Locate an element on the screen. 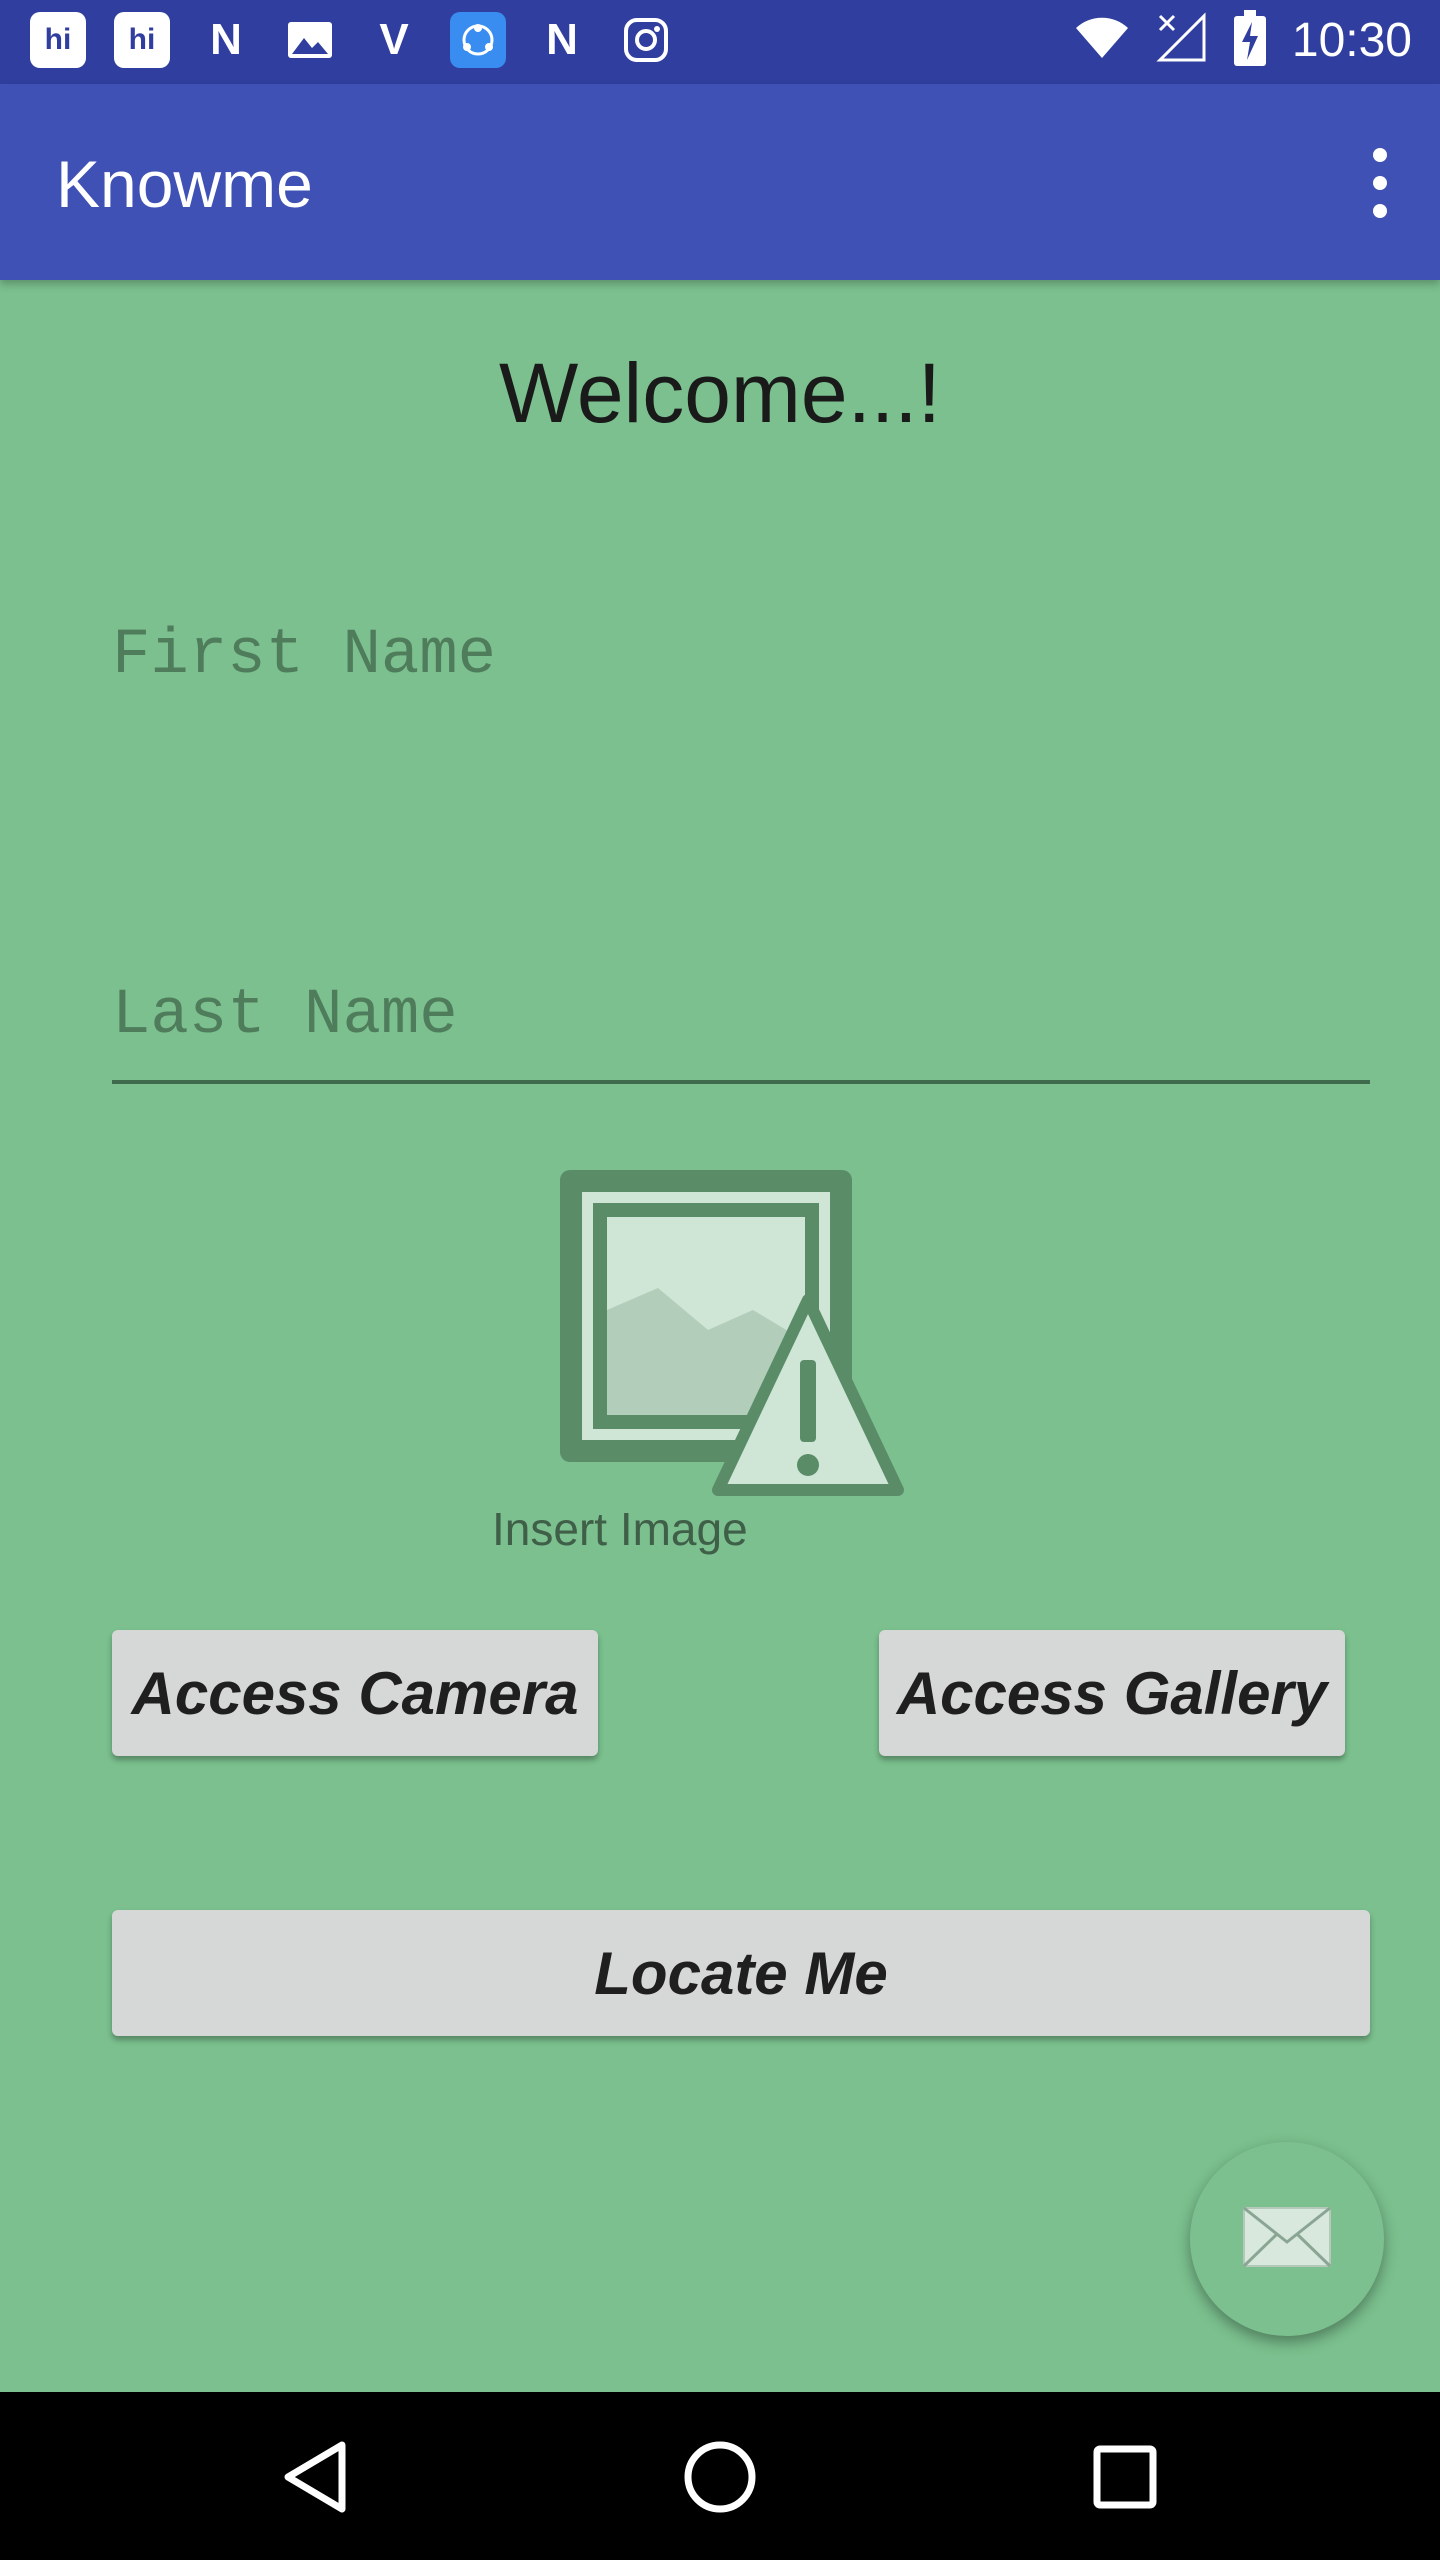  last-name-field is located at coordinates (741, 1032).